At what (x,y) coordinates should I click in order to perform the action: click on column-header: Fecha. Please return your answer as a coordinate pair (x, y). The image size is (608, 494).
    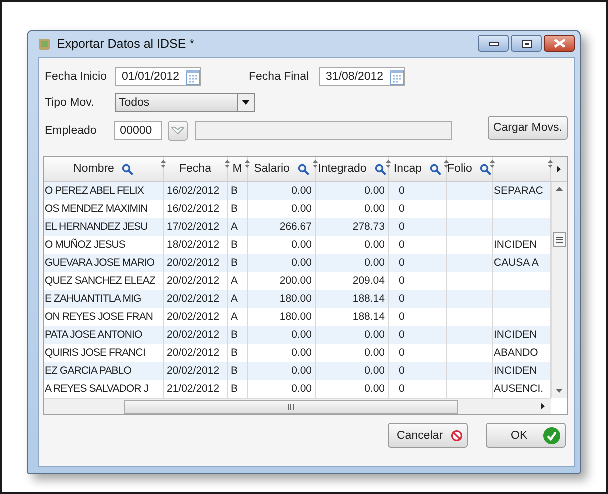
    Looking at the image, I should click on (196, 169).